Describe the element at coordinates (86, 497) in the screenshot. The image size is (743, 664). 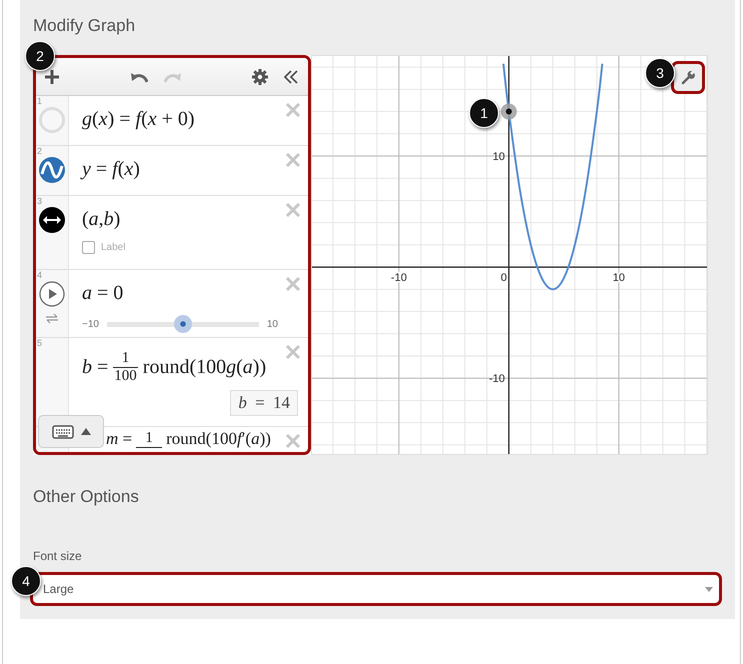
I see `section-title: Other Options` at that location.